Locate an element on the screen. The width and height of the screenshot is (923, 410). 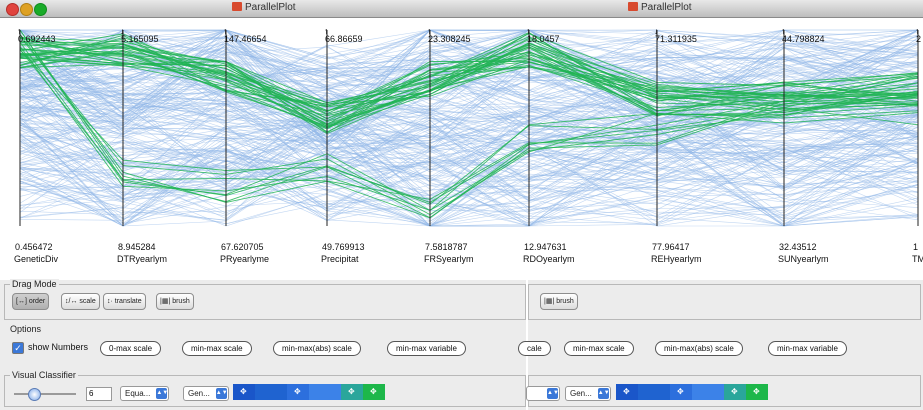
visual-classifier-label: Visual Classifier is located at coordinates (44, 375).